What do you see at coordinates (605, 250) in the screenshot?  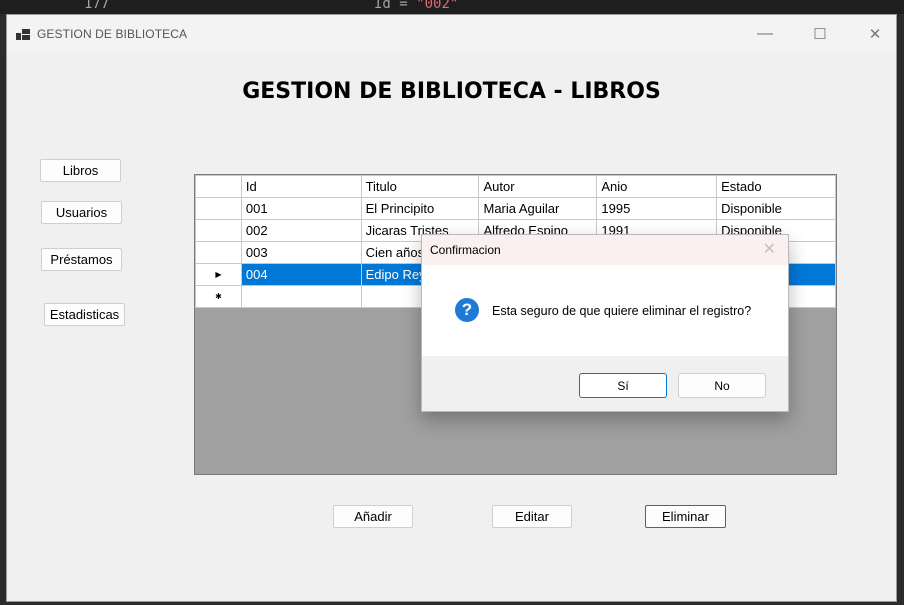 I see `dialog-title-bar: Confirmacion ✕` at bounding box center [605, 250].